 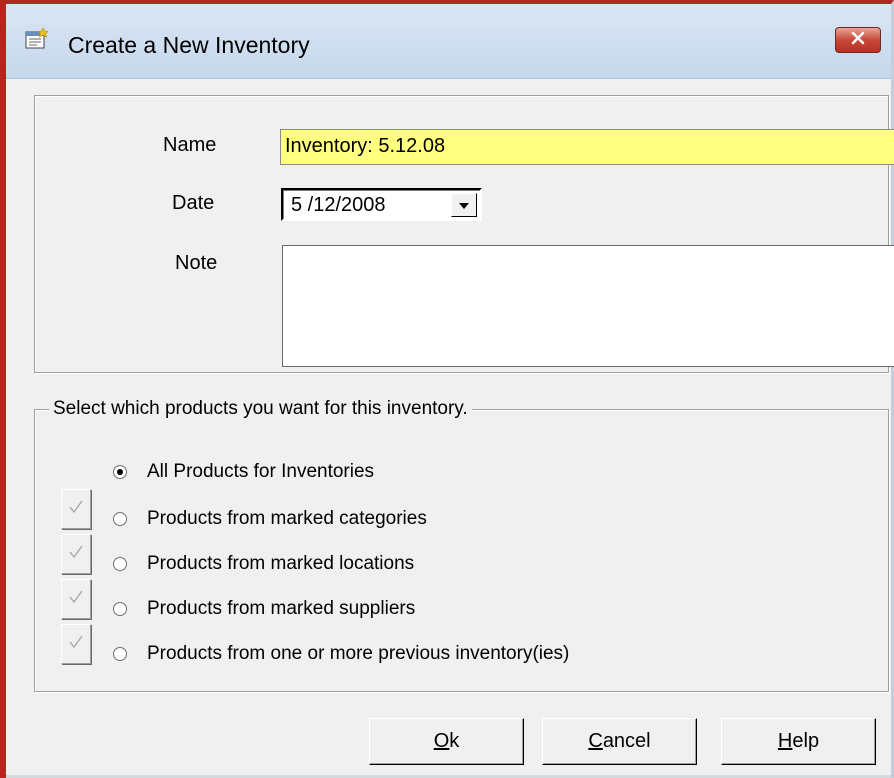 I want to click on date-picker: 5 /12/2008, so click(x=381, y=204).